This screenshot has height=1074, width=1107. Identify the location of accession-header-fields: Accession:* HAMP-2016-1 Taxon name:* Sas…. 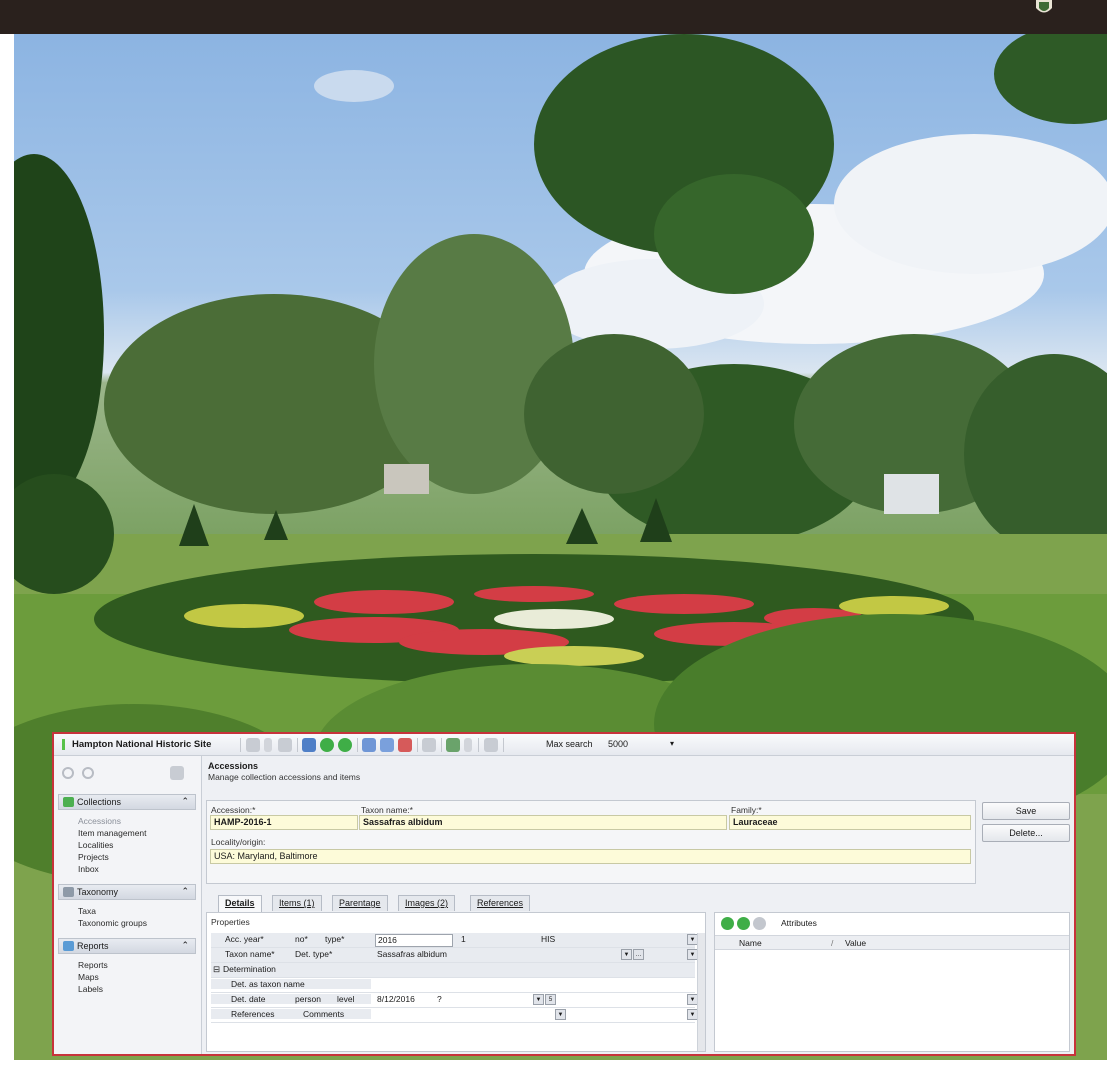
(591, 842).